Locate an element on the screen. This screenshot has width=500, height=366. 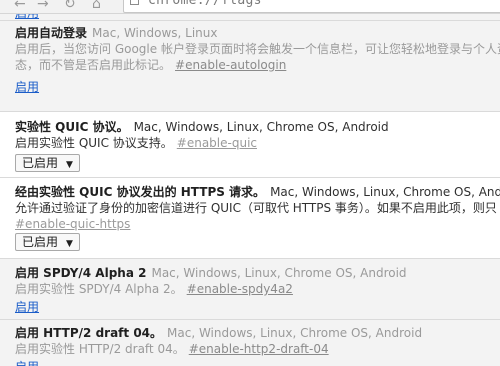
url-text: chrome://flags is located at coordinates (205, 4).